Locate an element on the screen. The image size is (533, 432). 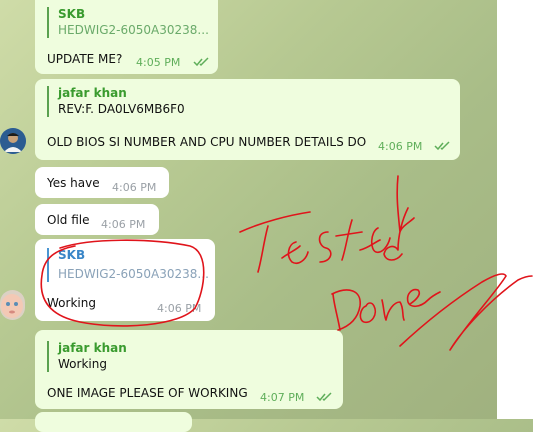
reply-snippet: Working is located at coordinates (82, 364).